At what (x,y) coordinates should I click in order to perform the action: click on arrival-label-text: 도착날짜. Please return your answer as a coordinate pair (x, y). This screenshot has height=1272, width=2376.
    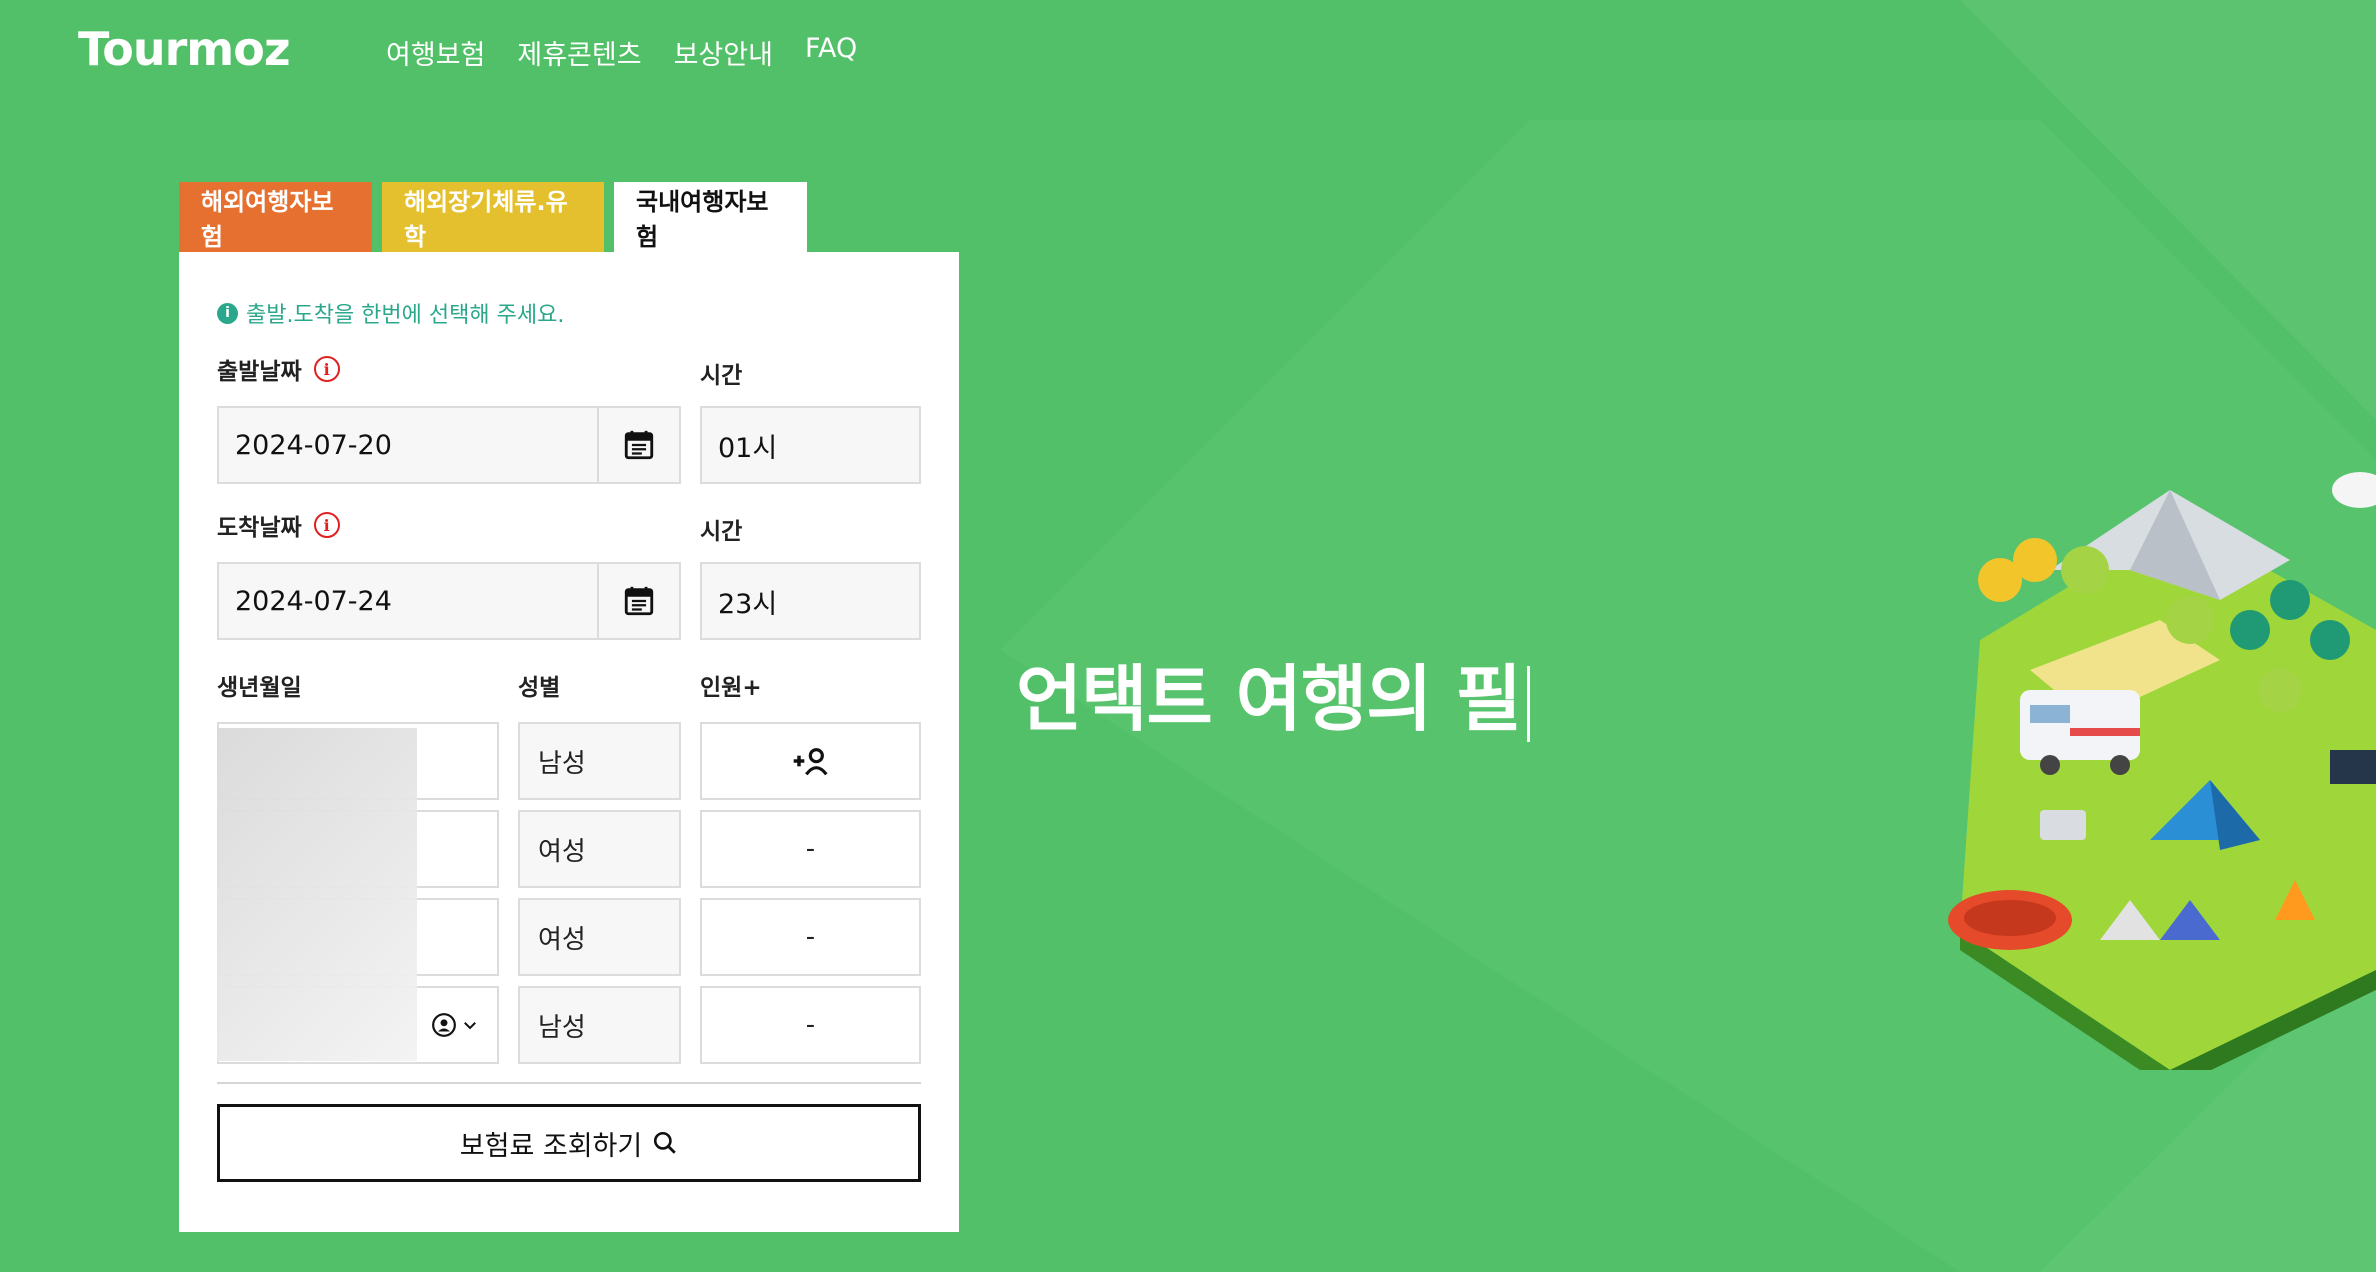
    Looking at the image, I should click on (259, 528).